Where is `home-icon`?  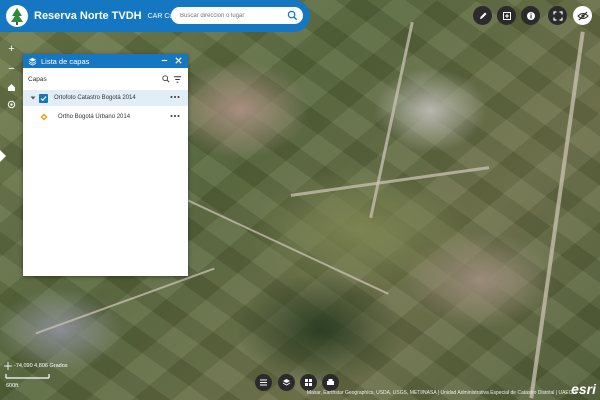 home-icon is located at coordinates (11, 87).